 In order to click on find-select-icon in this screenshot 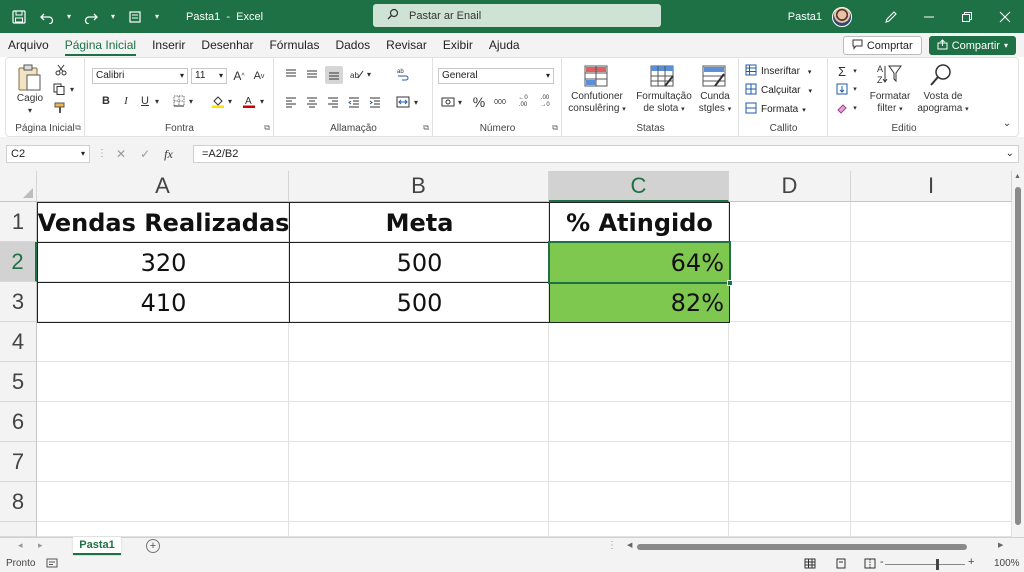, I will do `click(943, 76)`.